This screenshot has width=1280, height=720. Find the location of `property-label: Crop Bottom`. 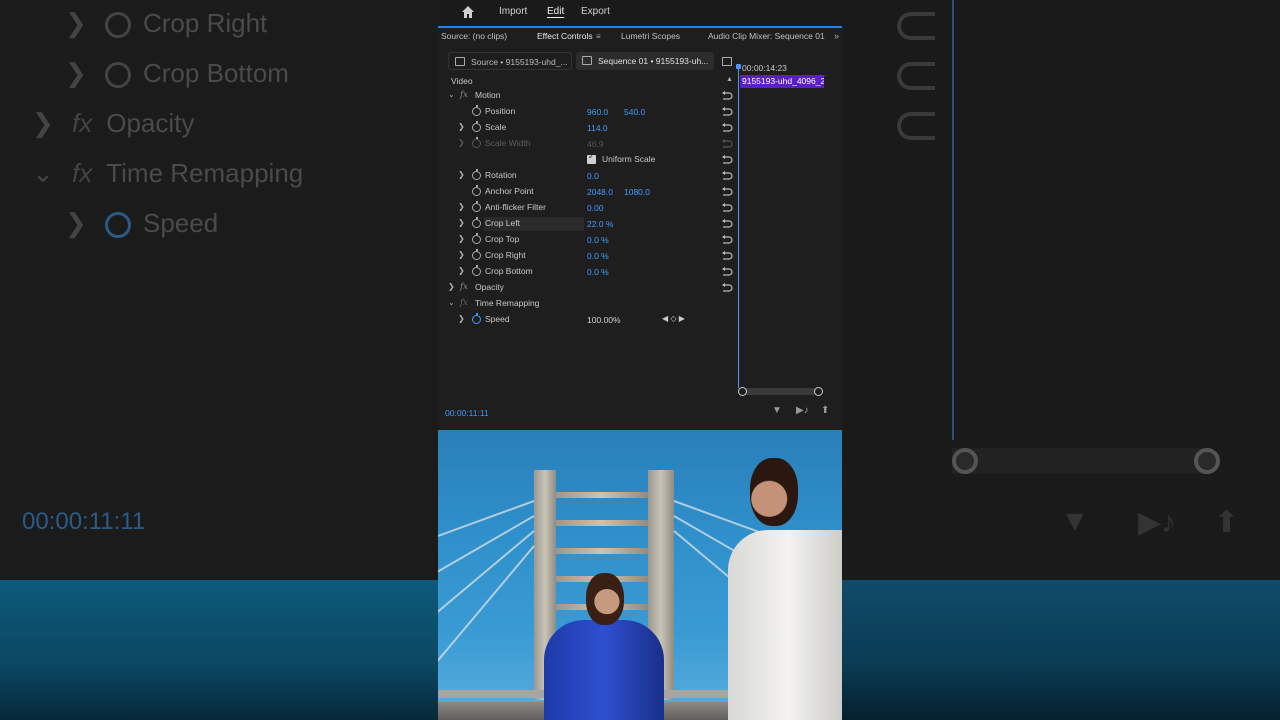

property-label: Crop Bottom is located at coordinates (509, 271).